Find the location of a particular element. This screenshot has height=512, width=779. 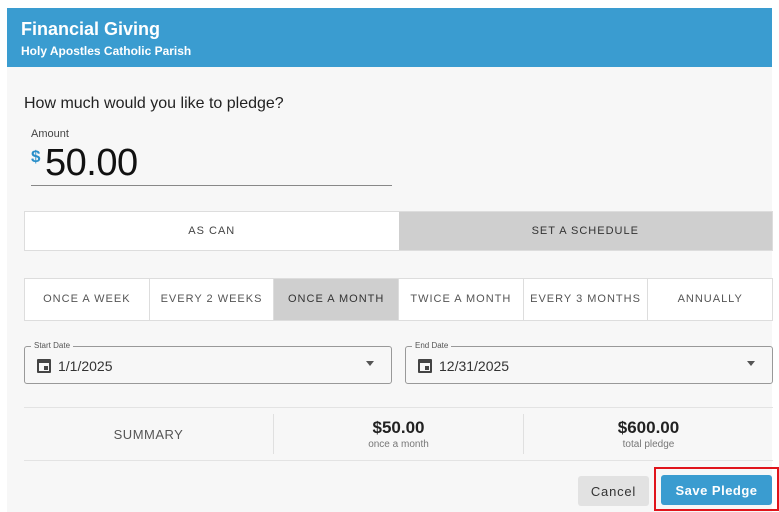

pledge-question: How much would you like to pledge? is located at coordinates (154, 103).